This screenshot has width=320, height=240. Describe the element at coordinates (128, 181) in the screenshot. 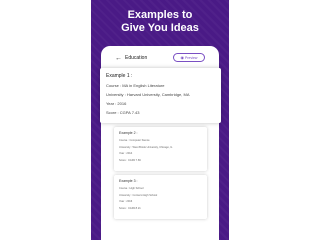

I see `example-title: Example 3 :` at that location.